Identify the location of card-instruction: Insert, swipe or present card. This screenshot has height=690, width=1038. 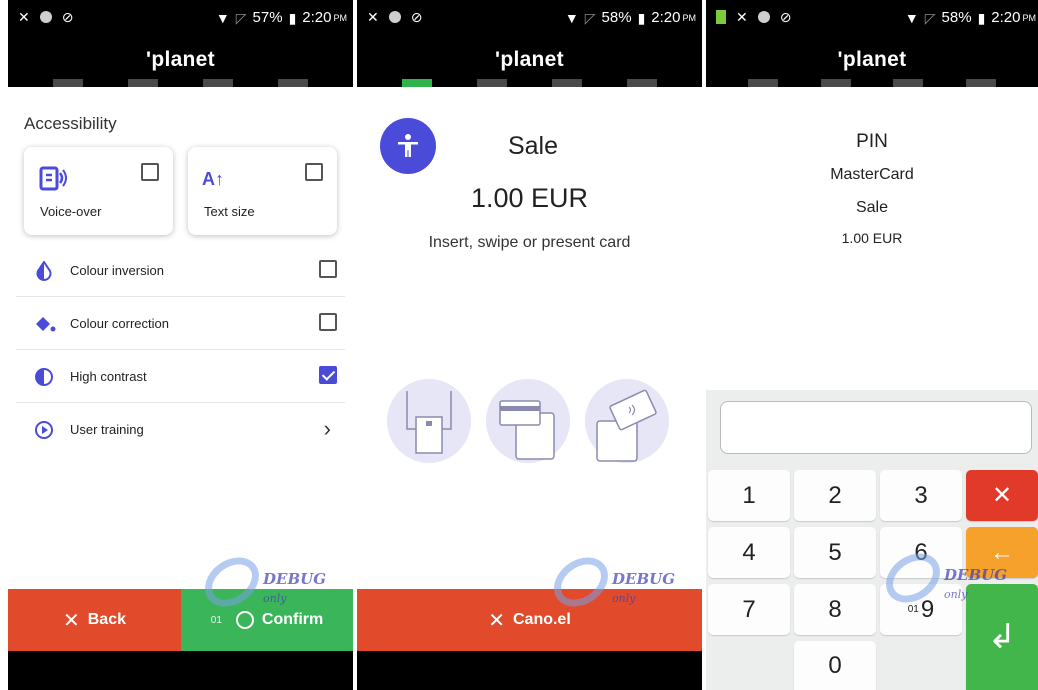
(529, 242).